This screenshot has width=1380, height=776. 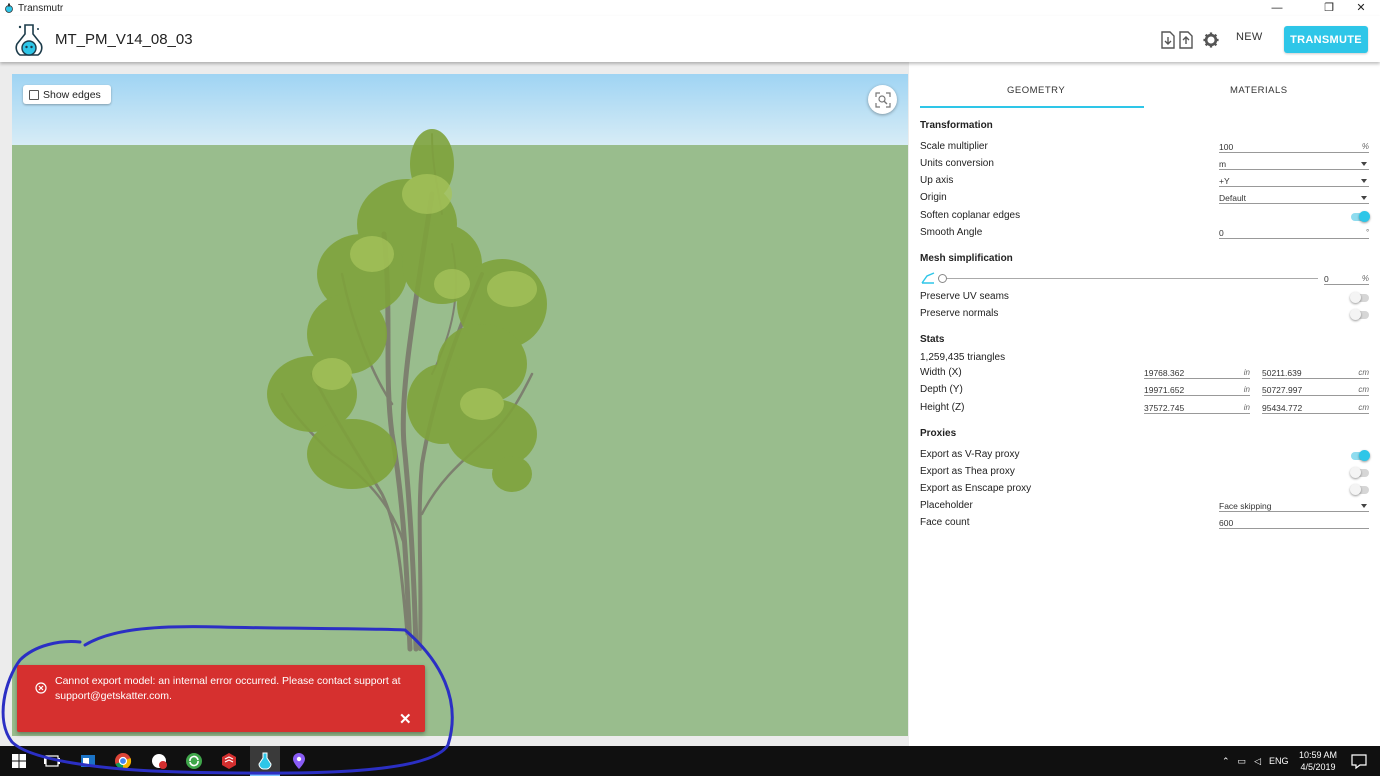 What do you see at coordinates (1242, 761) in the screenshot?
I see `network-icon: ▭` at bounding box center [1242, 761].